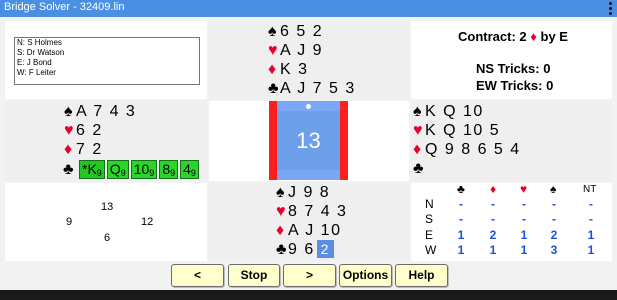 This screenshot has height=300, width=617. I want to click on prev-button: <, so click(197, 275).